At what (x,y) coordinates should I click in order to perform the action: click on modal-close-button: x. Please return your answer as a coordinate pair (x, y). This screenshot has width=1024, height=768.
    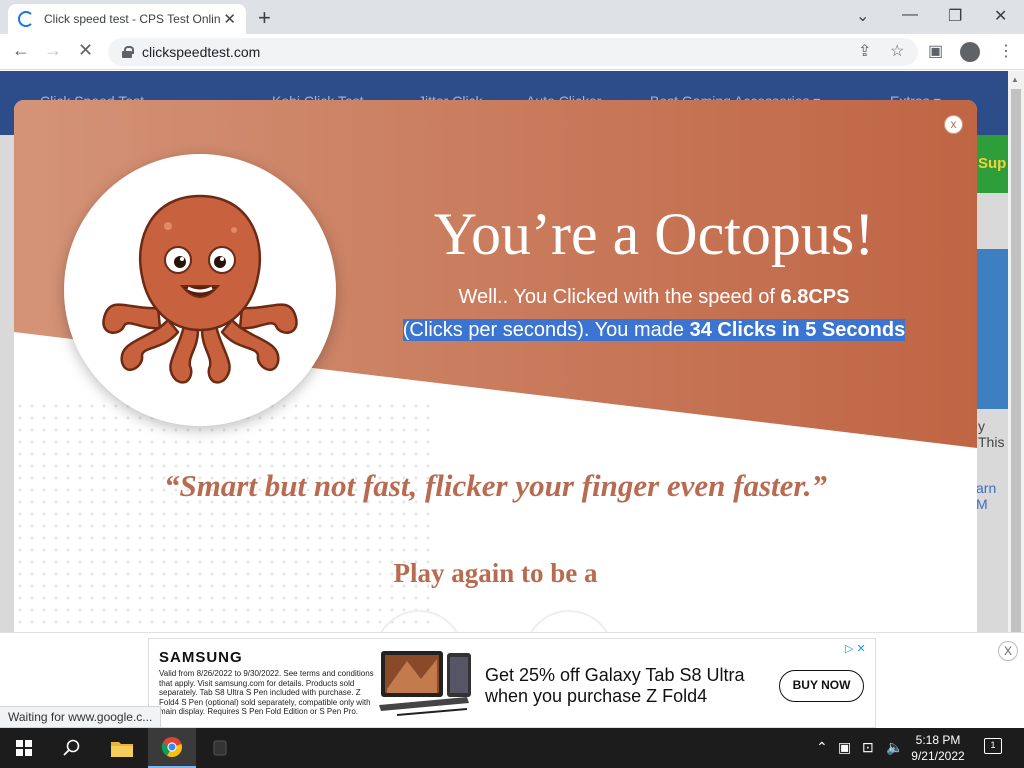
    Looking at the image, I should click on (953, 124).